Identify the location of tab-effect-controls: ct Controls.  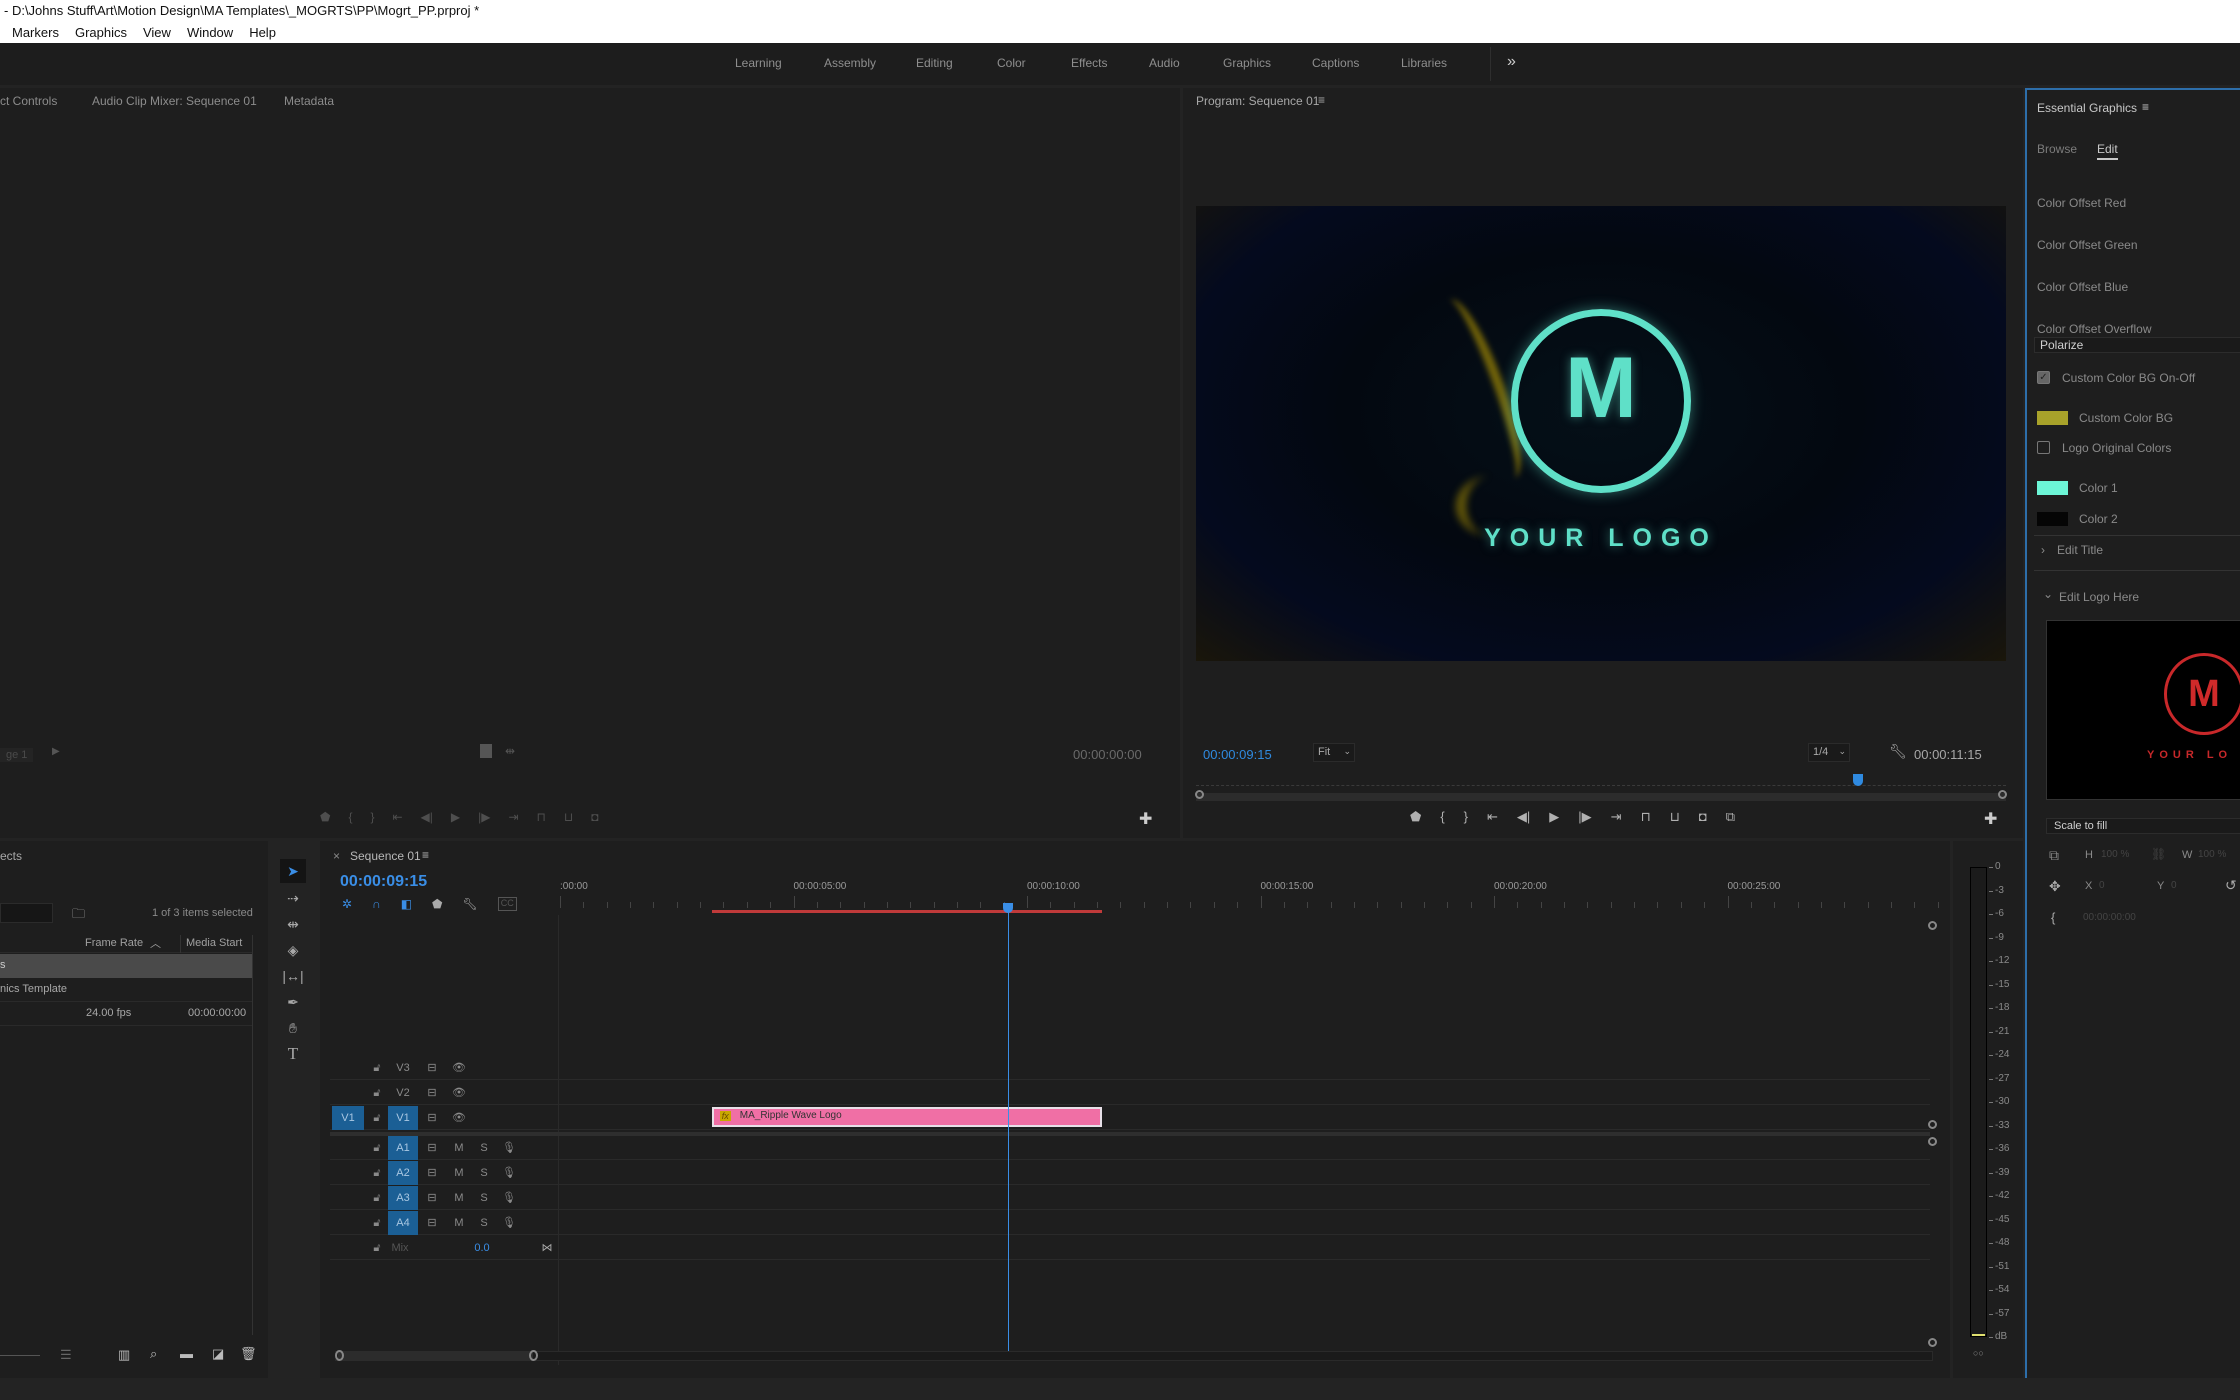
(28, 101).